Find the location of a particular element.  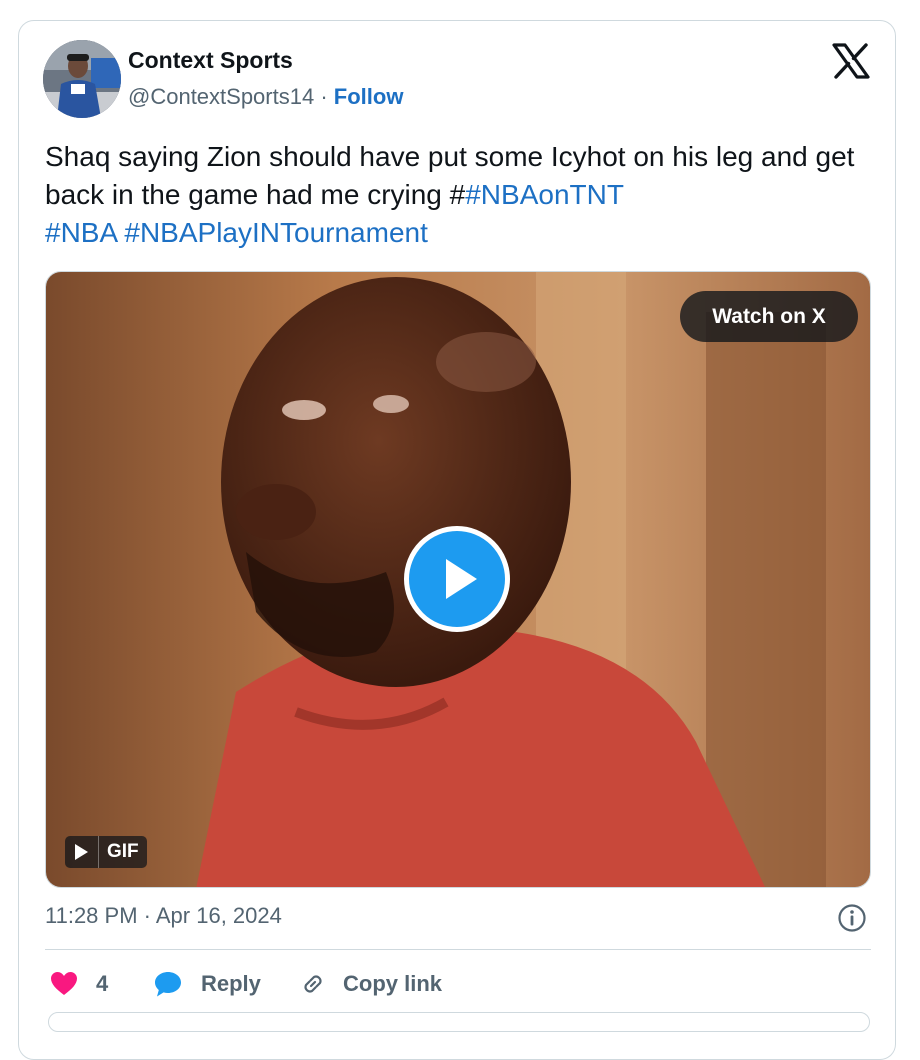

reply-button: Reply is located at coordinates (213, 984).